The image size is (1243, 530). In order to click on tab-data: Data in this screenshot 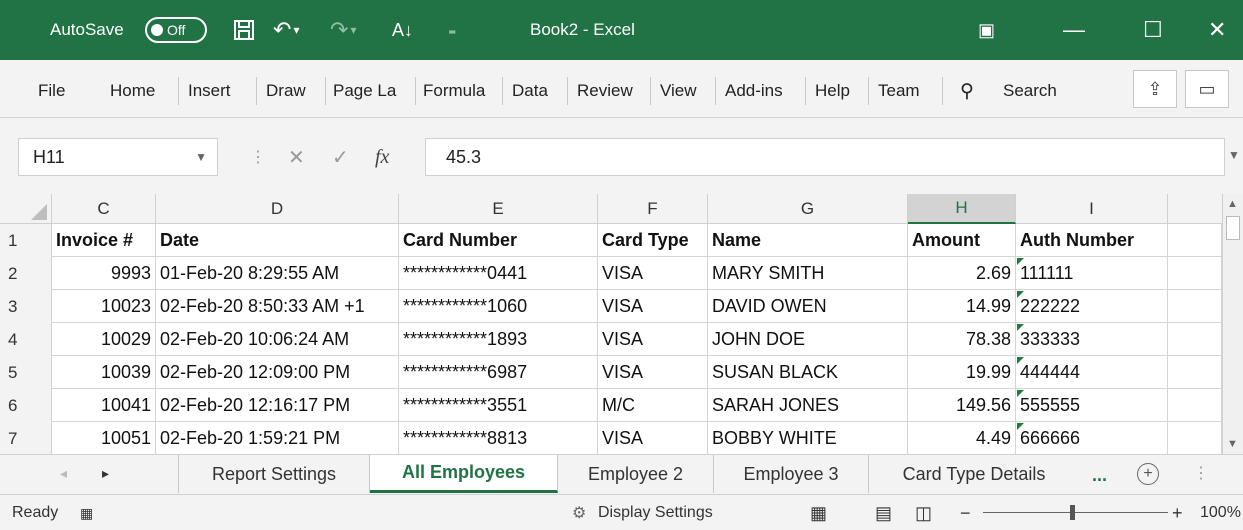, I will do `click(530, 91)`.